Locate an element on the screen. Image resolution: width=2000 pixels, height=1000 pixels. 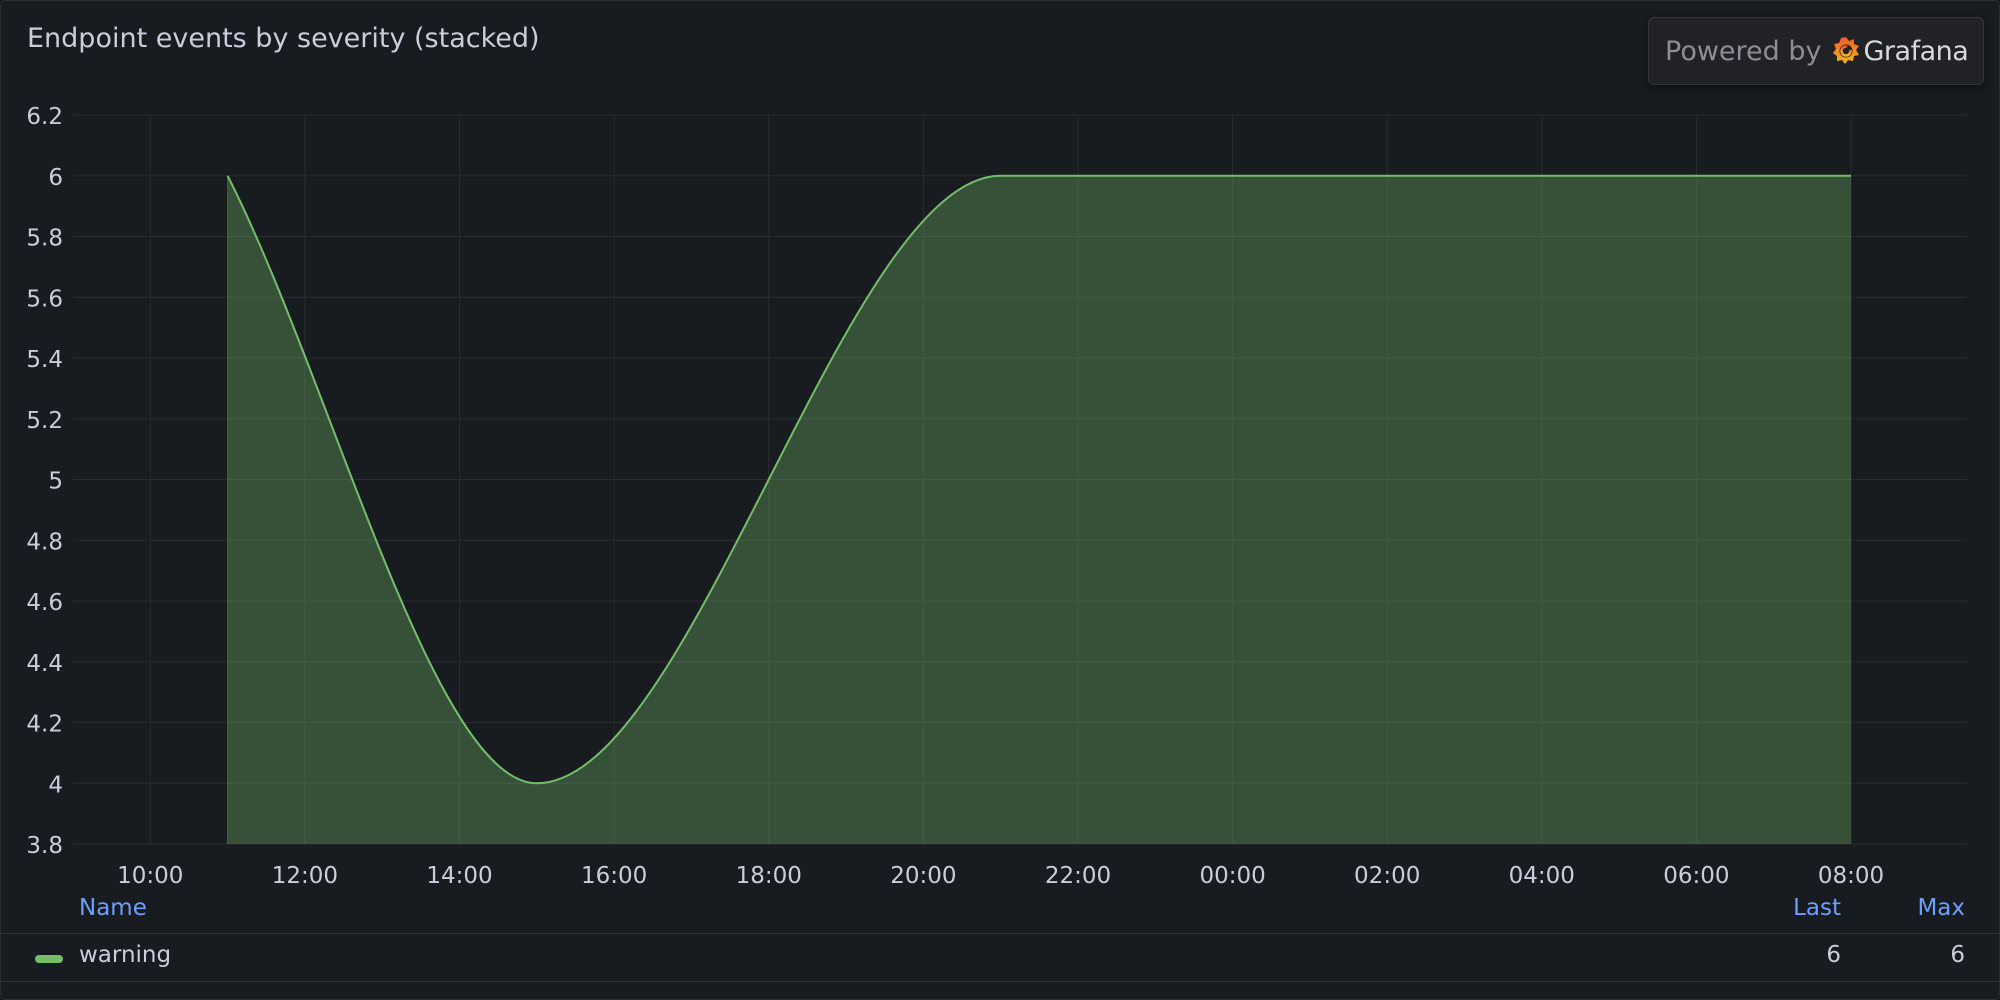
legend-series-name: warning is located at coordinates (125, 955).